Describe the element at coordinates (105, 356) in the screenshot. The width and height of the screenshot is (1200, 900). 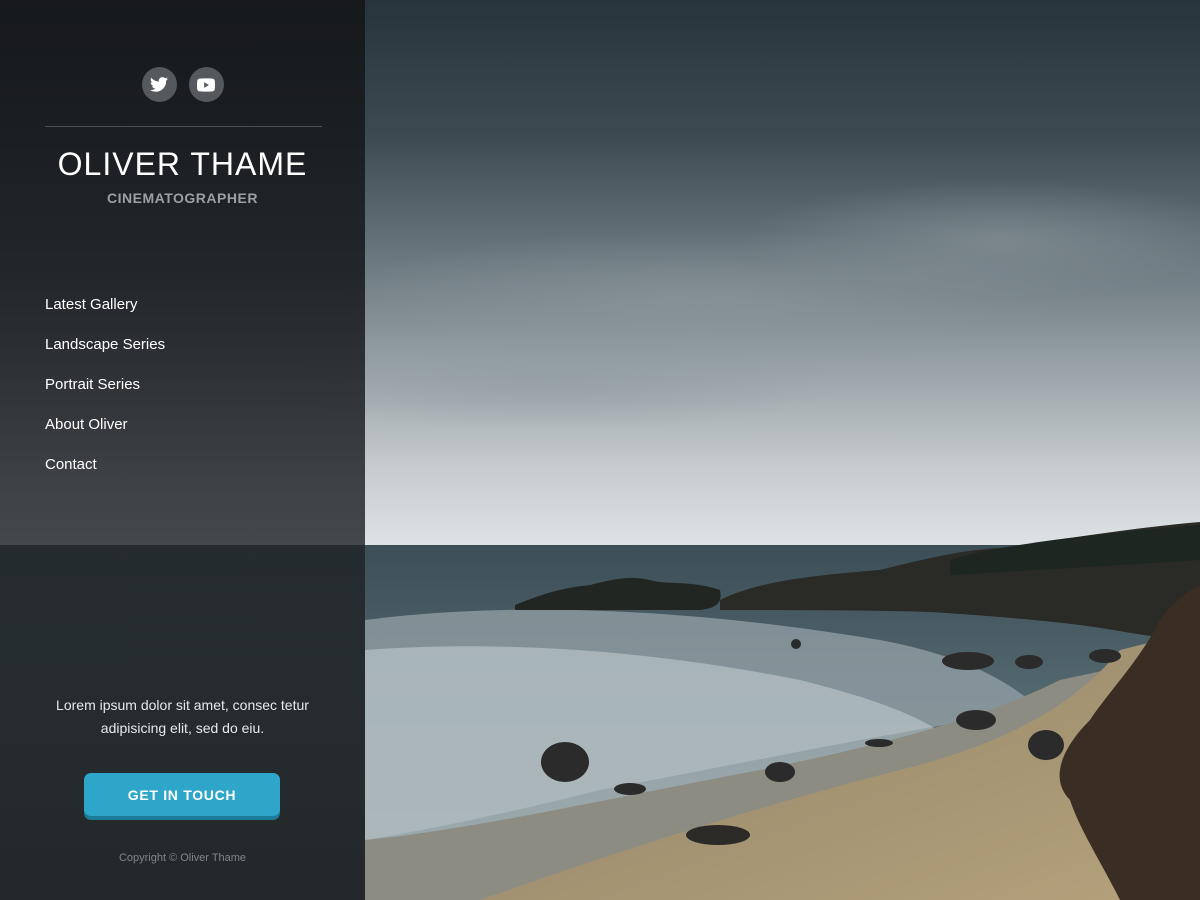
I see `nav-item-landscape-series: Landscape Series` at that location.